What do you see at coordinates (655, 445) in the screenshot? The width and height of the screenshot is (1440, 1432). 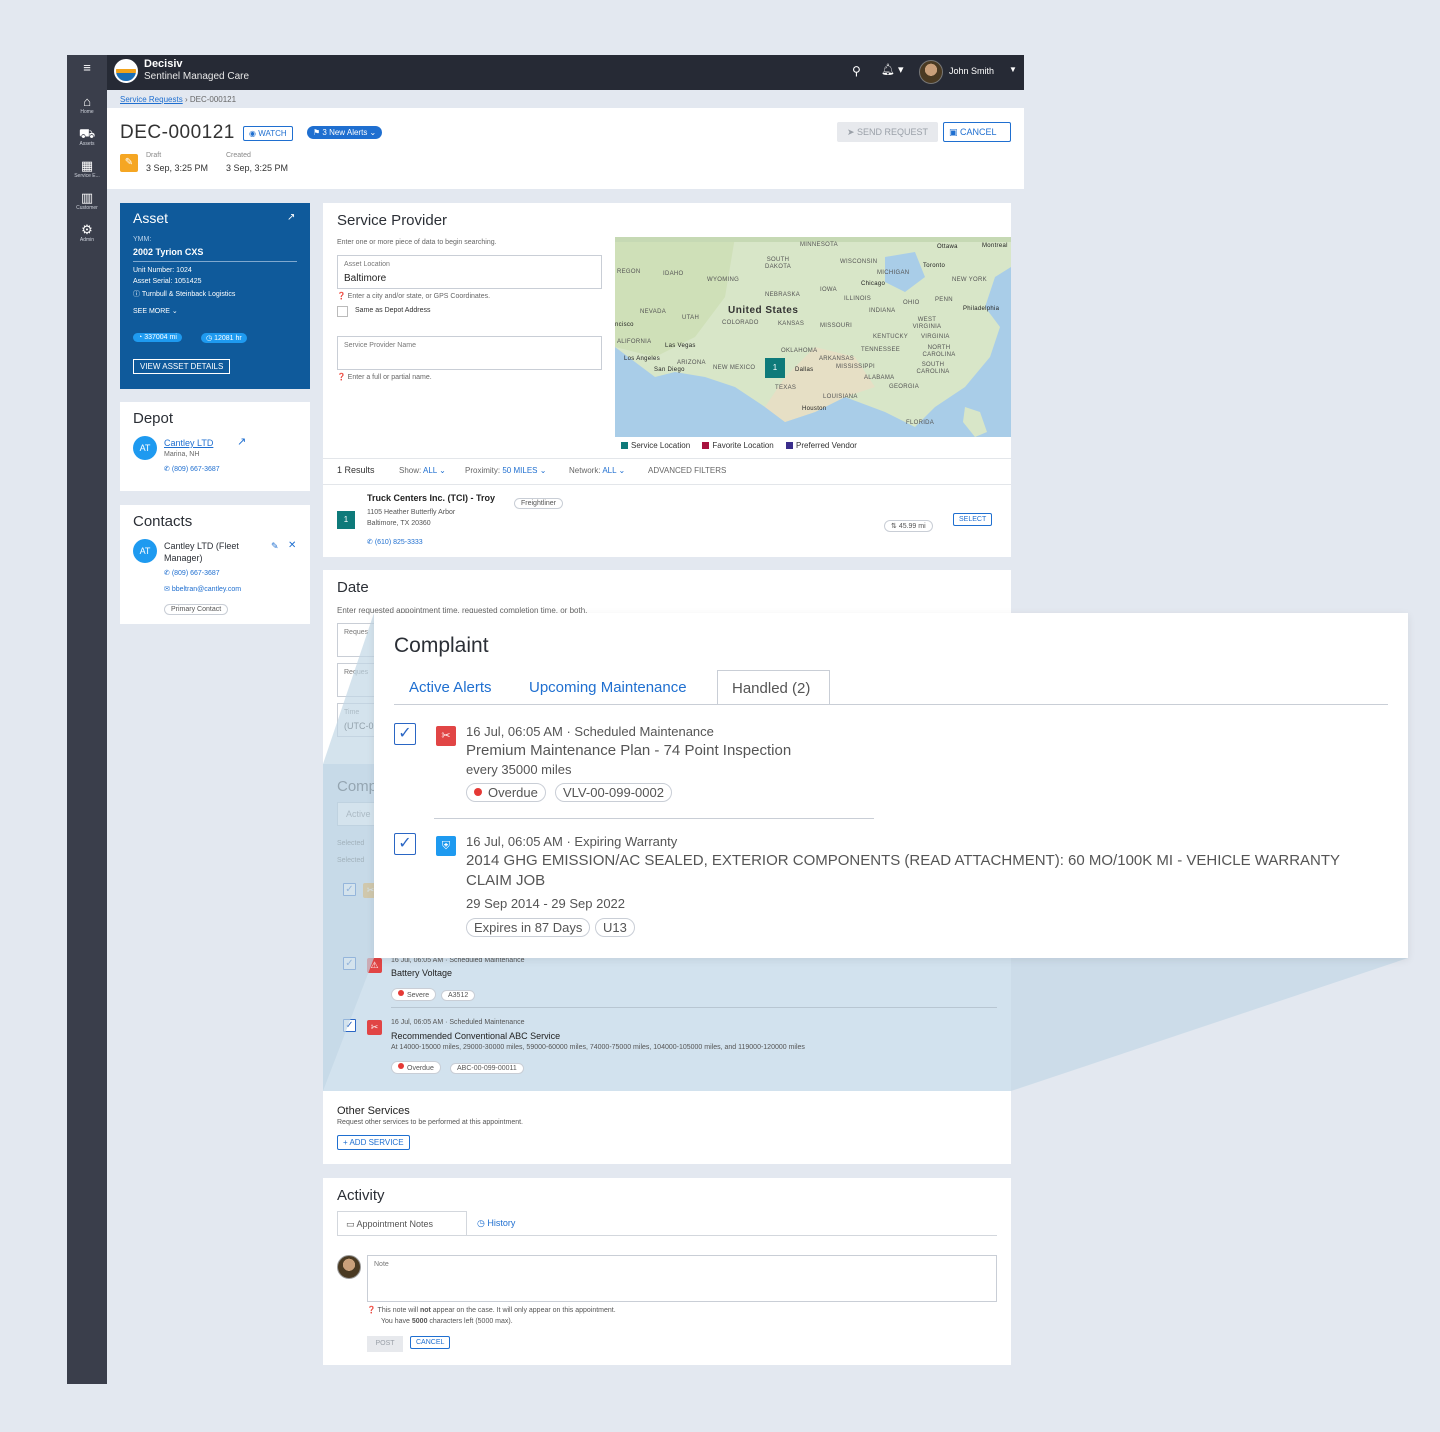 I see `legend-service-location: Service Location` at bounding box center [655, 445].